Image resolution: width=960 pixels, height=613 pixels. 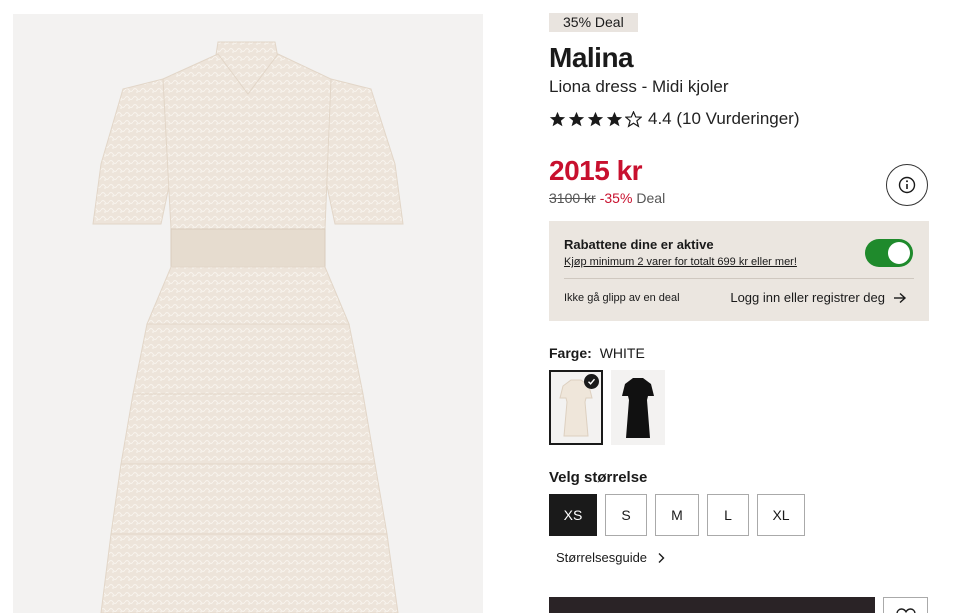 I want to click on product-subtitle: Liona dress - Midi kjoler, so click(x=639, y=86).